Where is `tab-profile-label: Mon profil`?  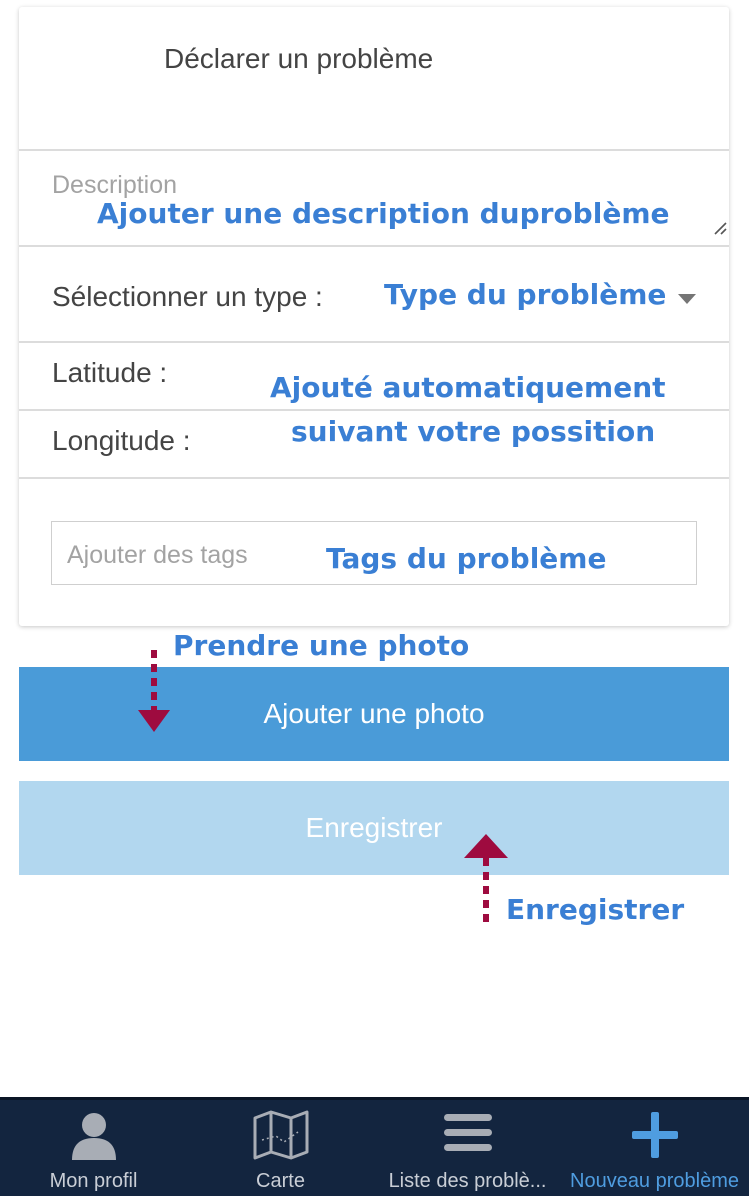 tab-profile-label: Mon profil is located at coordinates (93, 1181).